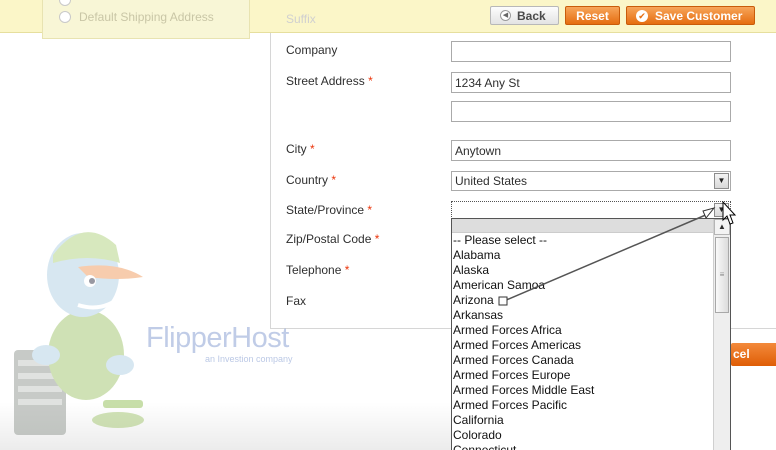  Describe the element at coordinates (65, 17) in the screenshot. I see `default-shipping-radio` at that location.